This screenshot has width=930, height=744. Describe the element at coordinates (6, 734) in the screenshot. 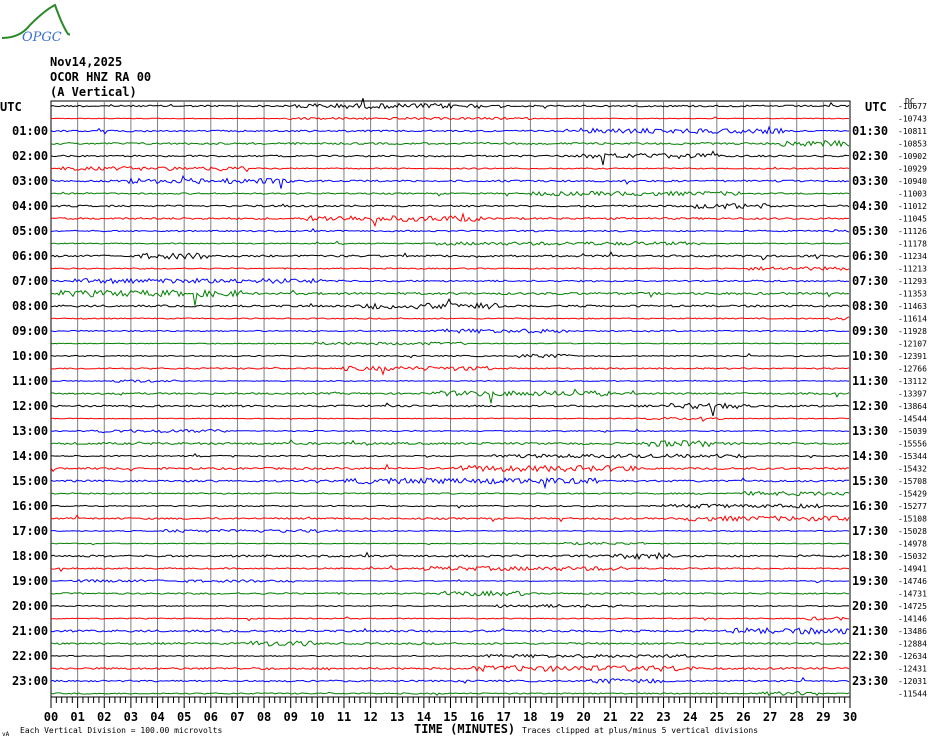

I see `corner-mark: vA` at that location.